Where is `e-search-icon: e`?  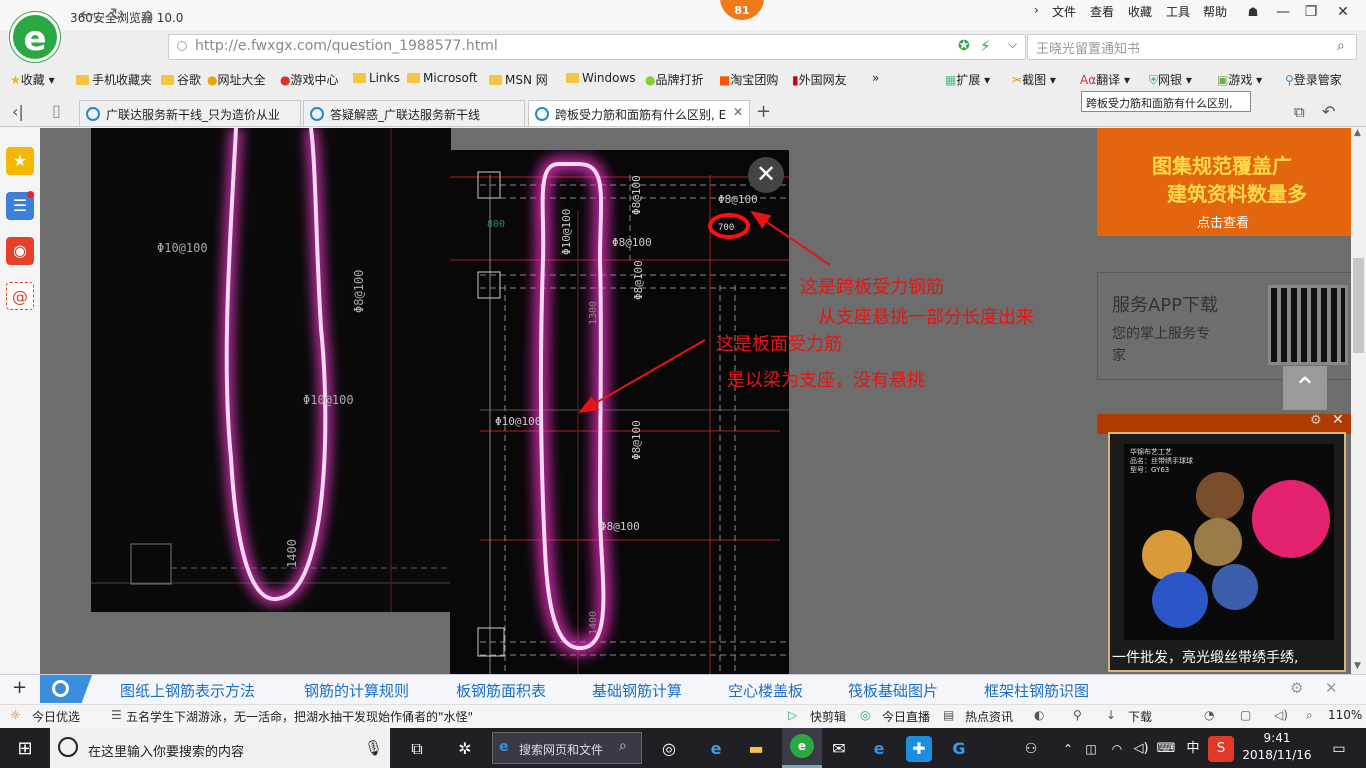 e-search-icon: e is located at coordinates (504, 747).